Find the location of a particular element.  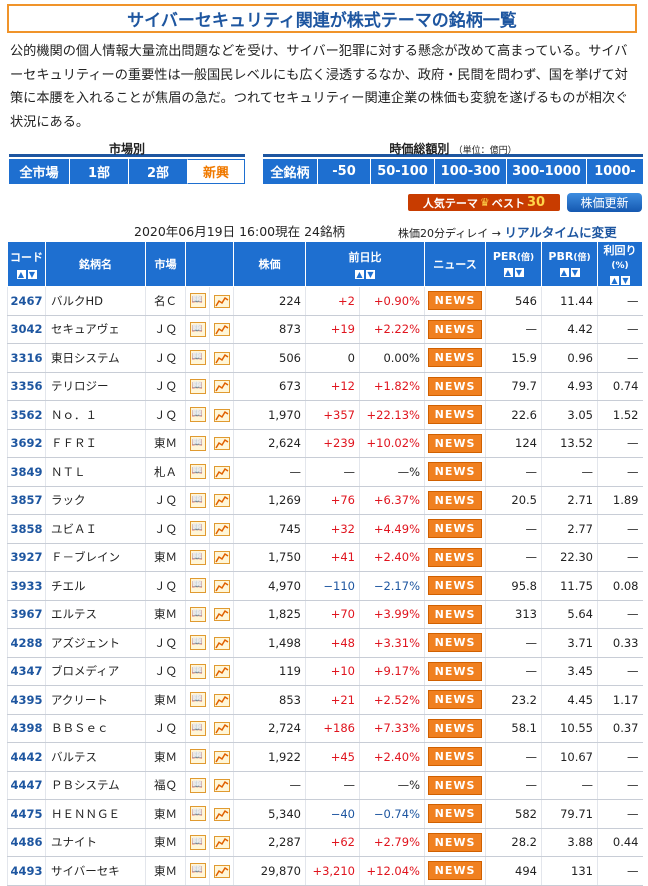

cap-100-300-tab: 100-300 is located at coordinates (470, 171).